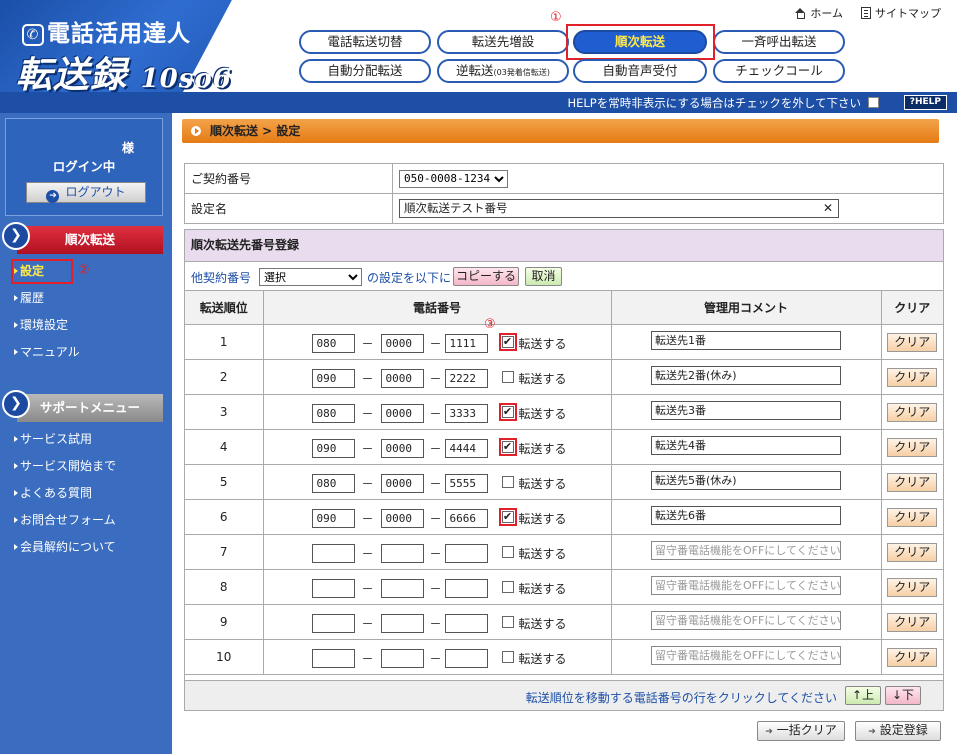  What do you see at coordinates (898, 731) in the screenshot?
I see `save-settings-button: ➔ 設定登録` at bounding box center [898, 731].